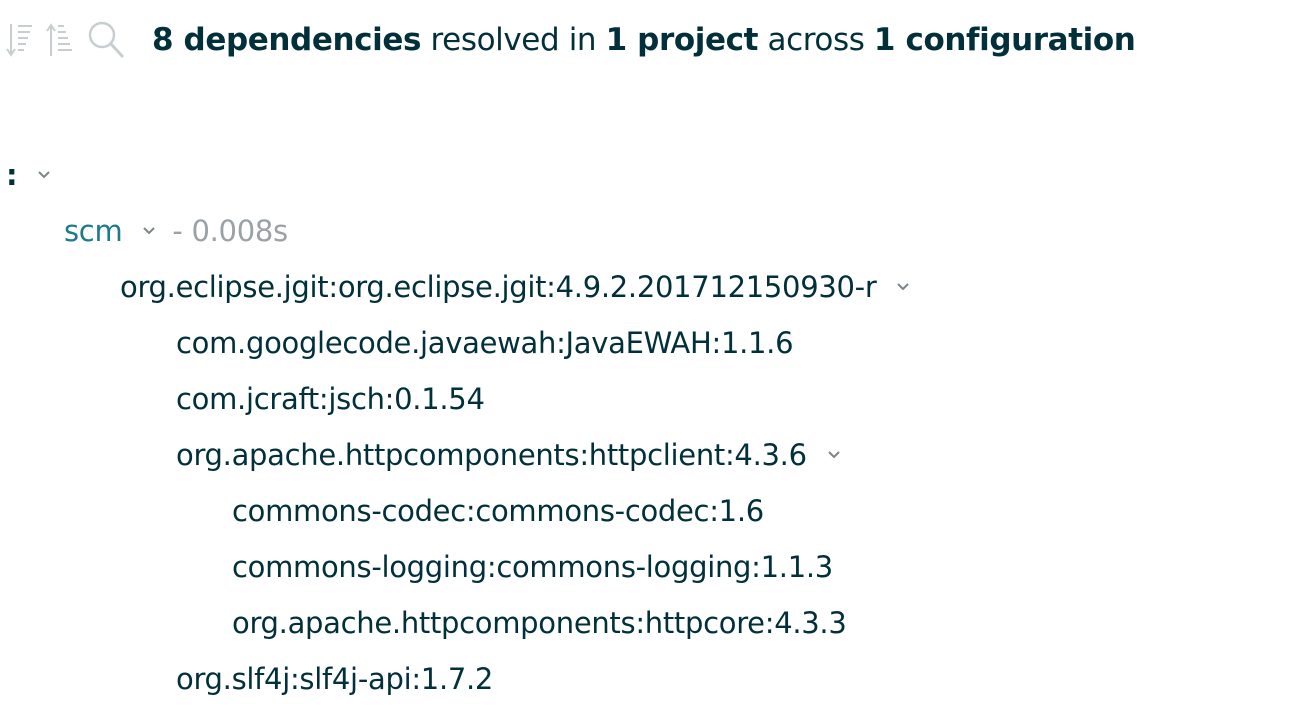 The width and height of the screenshot is (1291, 707). I want to click on dependency-count: 8 dependencies, so click(287, 40).